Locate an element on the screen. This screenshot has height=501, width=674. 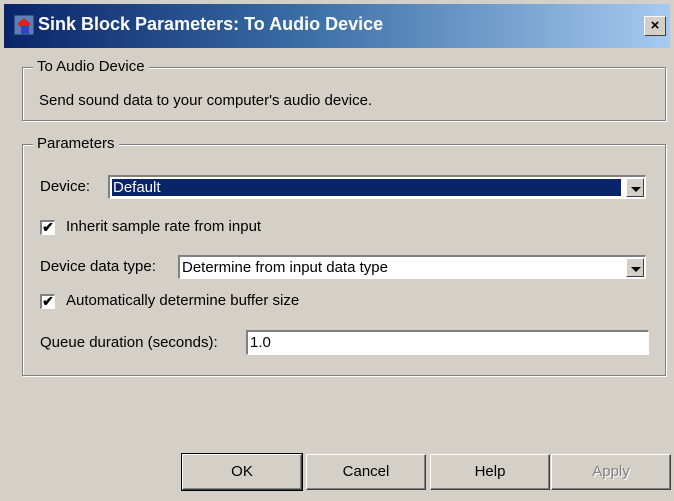
queue-duration-label: Queue duration (seconds): is located at coordinates (129, 342).